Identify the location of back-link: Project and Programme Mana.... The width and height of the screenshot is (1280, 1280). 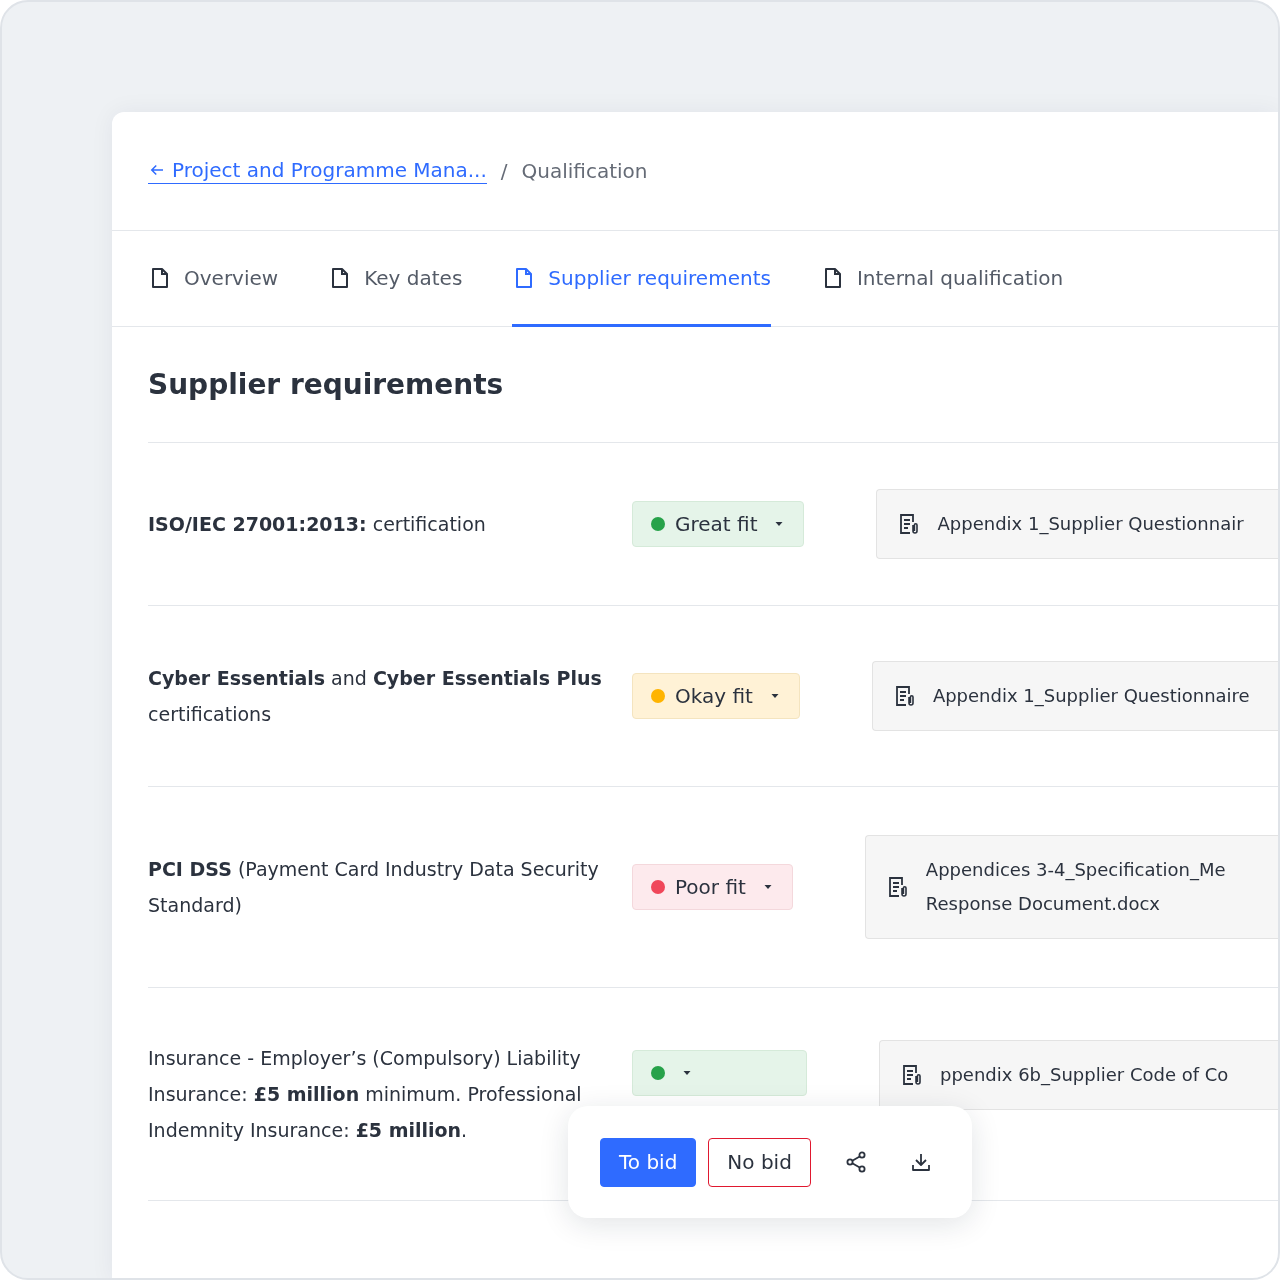
(317, 171).